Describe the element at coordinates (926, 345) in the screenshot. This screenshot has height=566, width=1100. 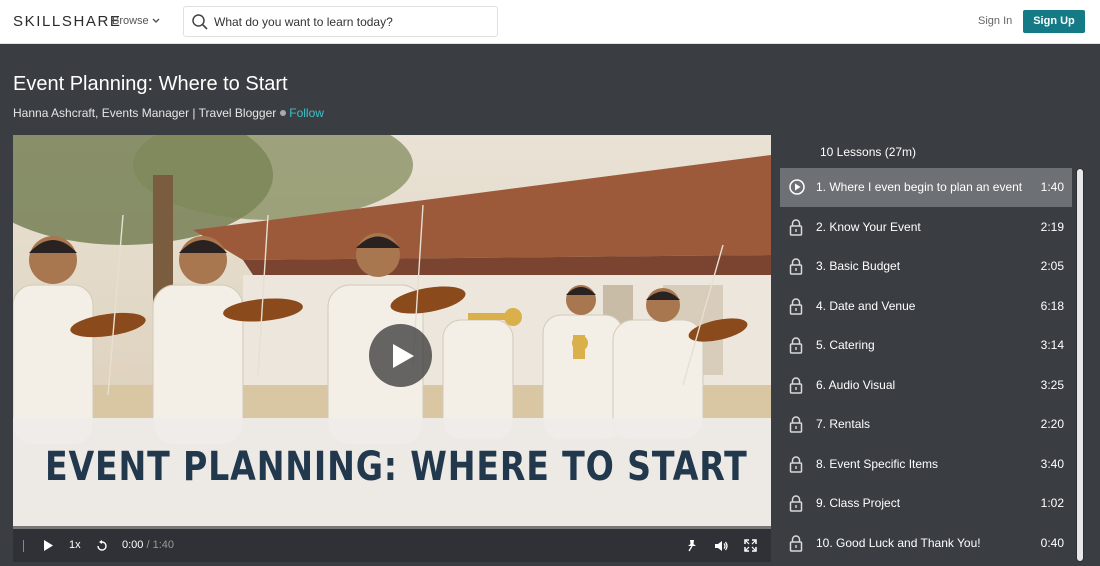
I see `lesson-item: 5. Catering 3:14` at that location.